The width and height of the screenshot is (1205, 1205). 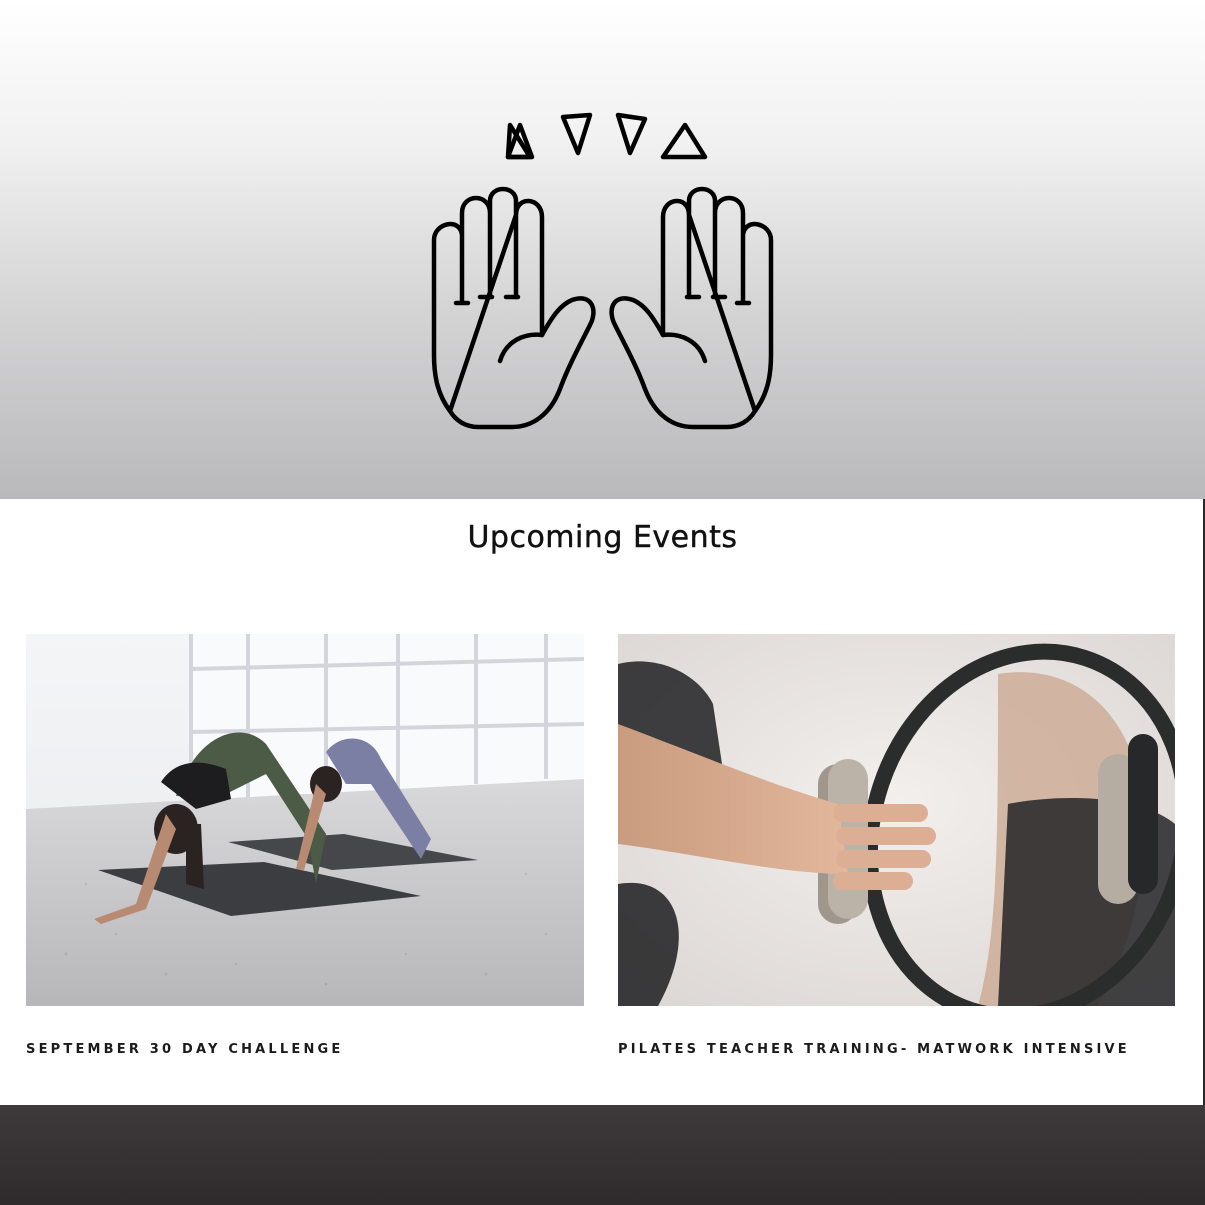 What do you see at coordinates (896, 820) in the screenshot?
I see `pilates-ring-photo` at bounding box center [896, 820].